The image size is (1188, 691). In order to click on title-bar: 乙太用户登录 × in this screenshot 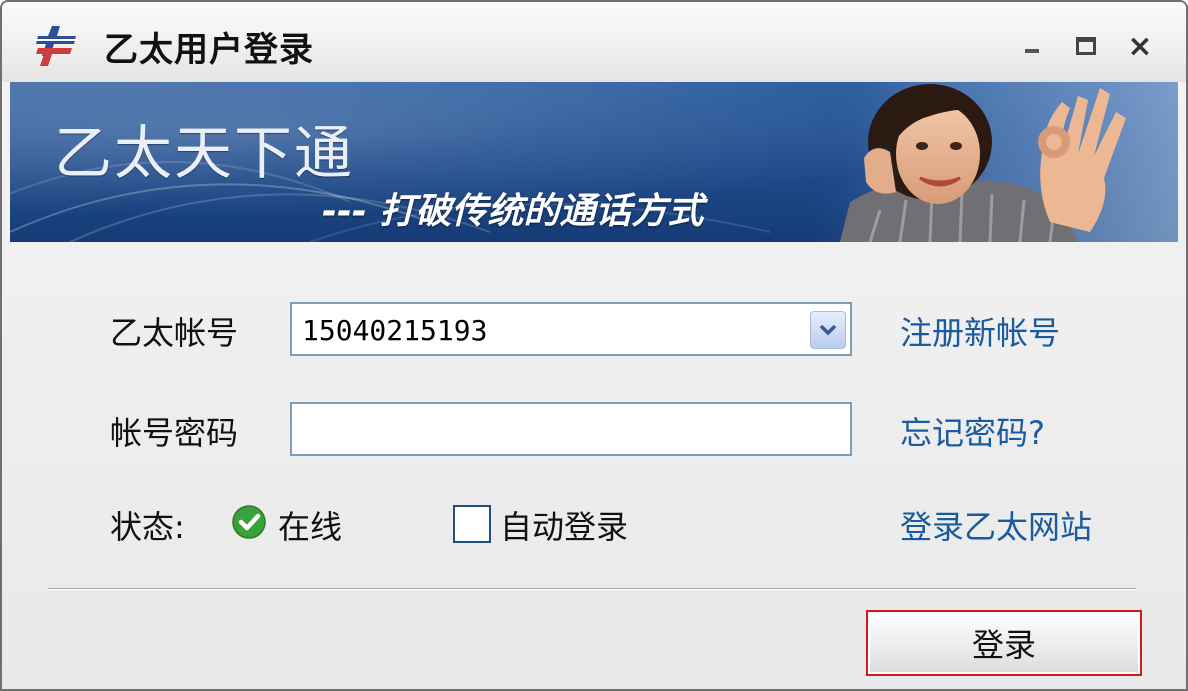, I will do `click(594, 42)`.